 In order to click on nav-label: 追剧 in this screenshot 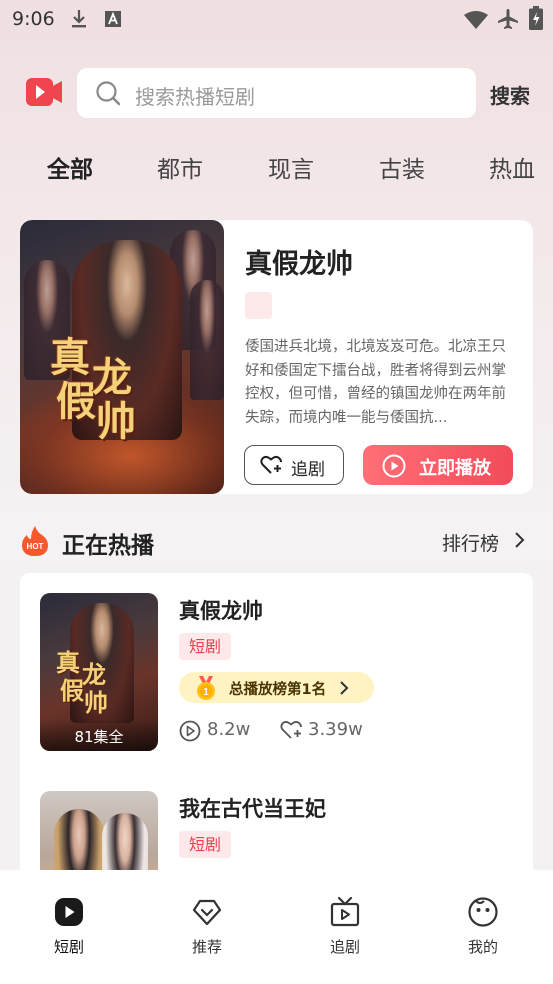, I will do `click(344, 947)`.